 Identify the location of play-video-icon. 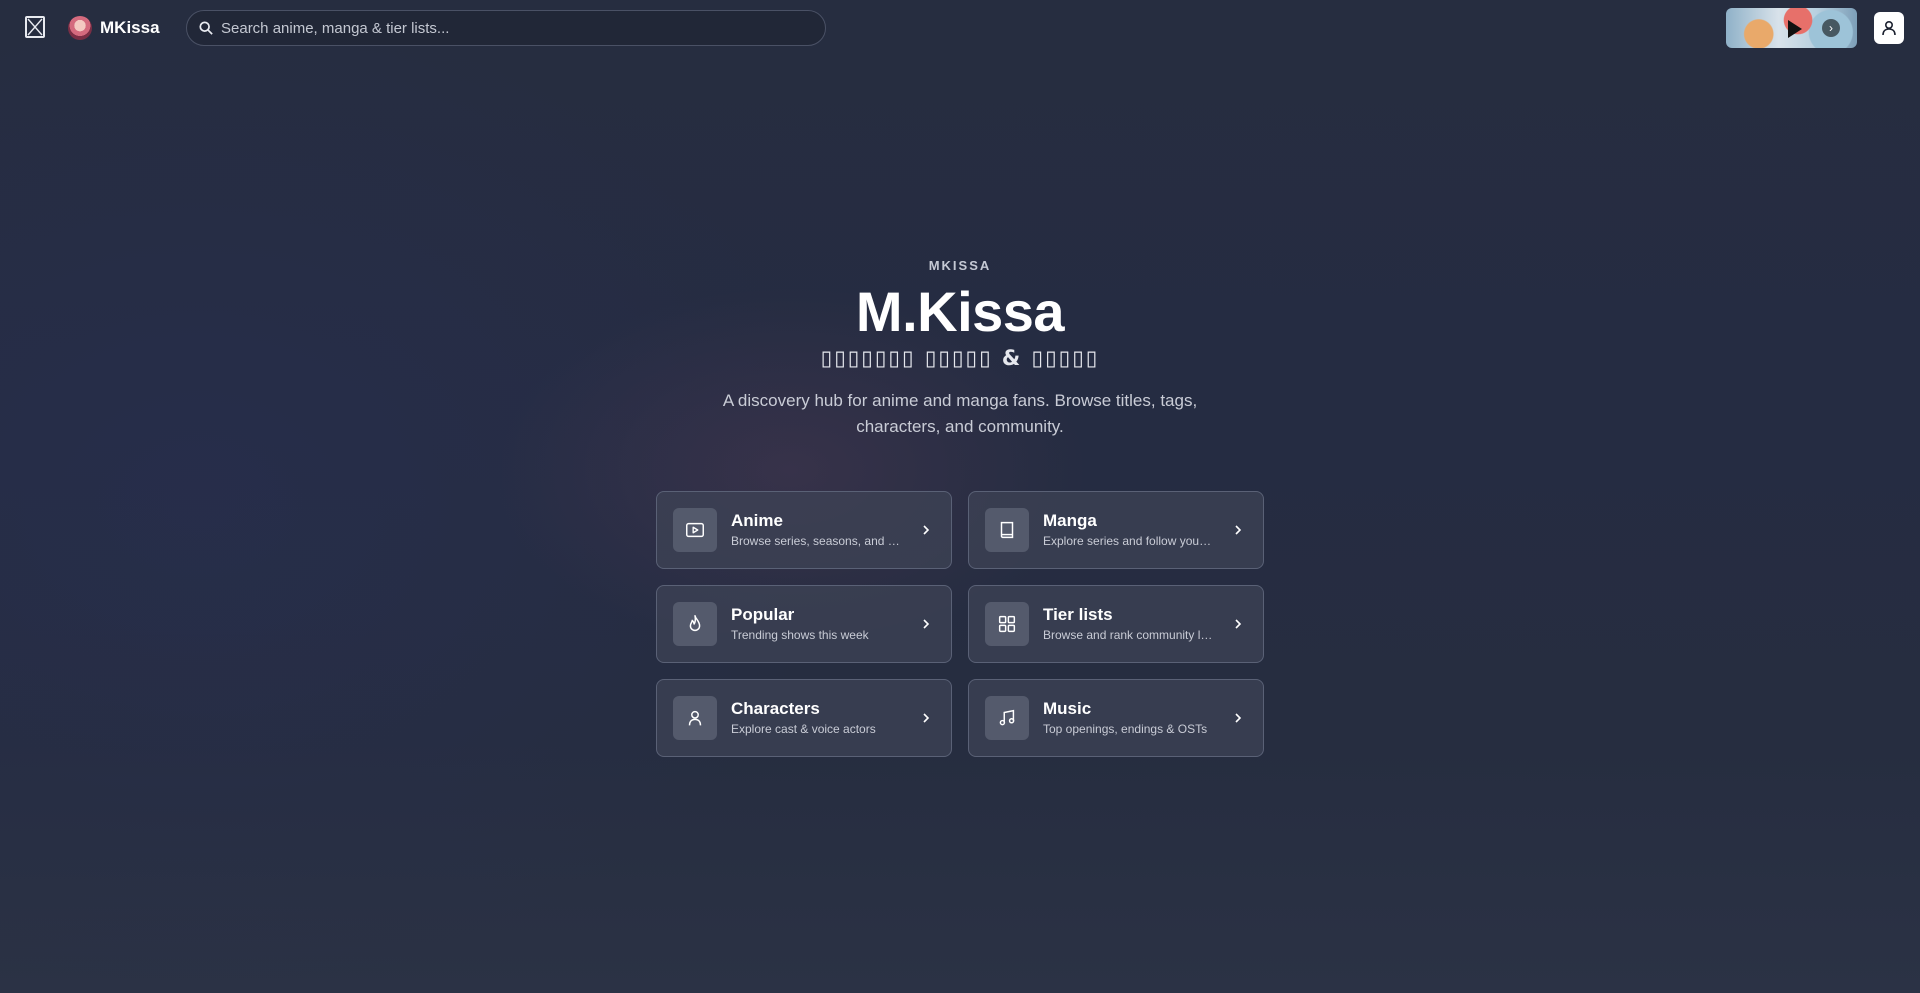
(695, 530).